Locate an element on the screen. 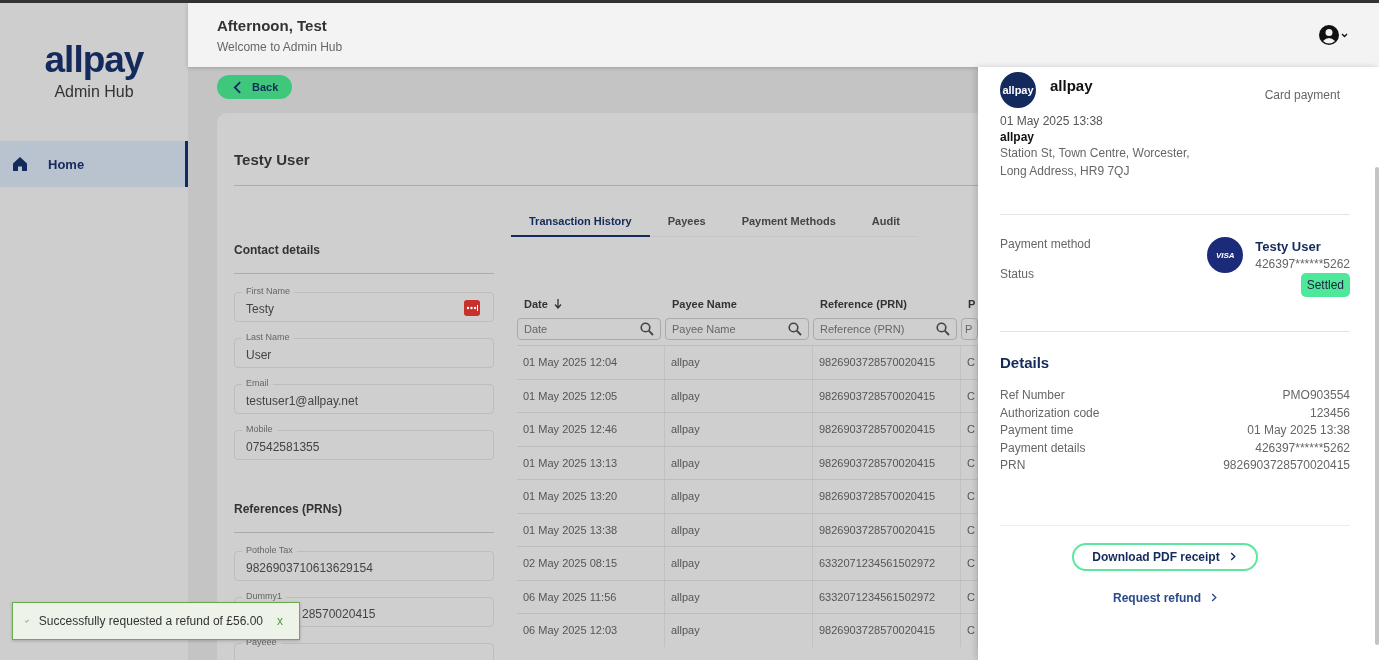 The height and width of the screenshot is (660, 1379). column-header: Payee Name is located at coordinates (701, 304).